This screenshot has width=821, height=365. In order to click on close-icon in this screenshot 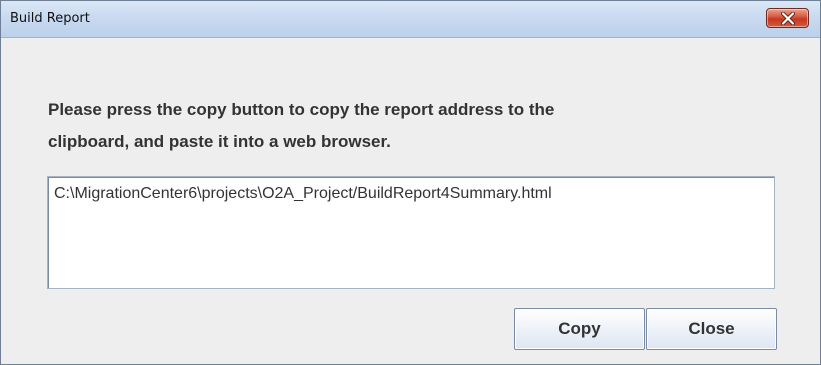, I will do `click(788, 18)`.